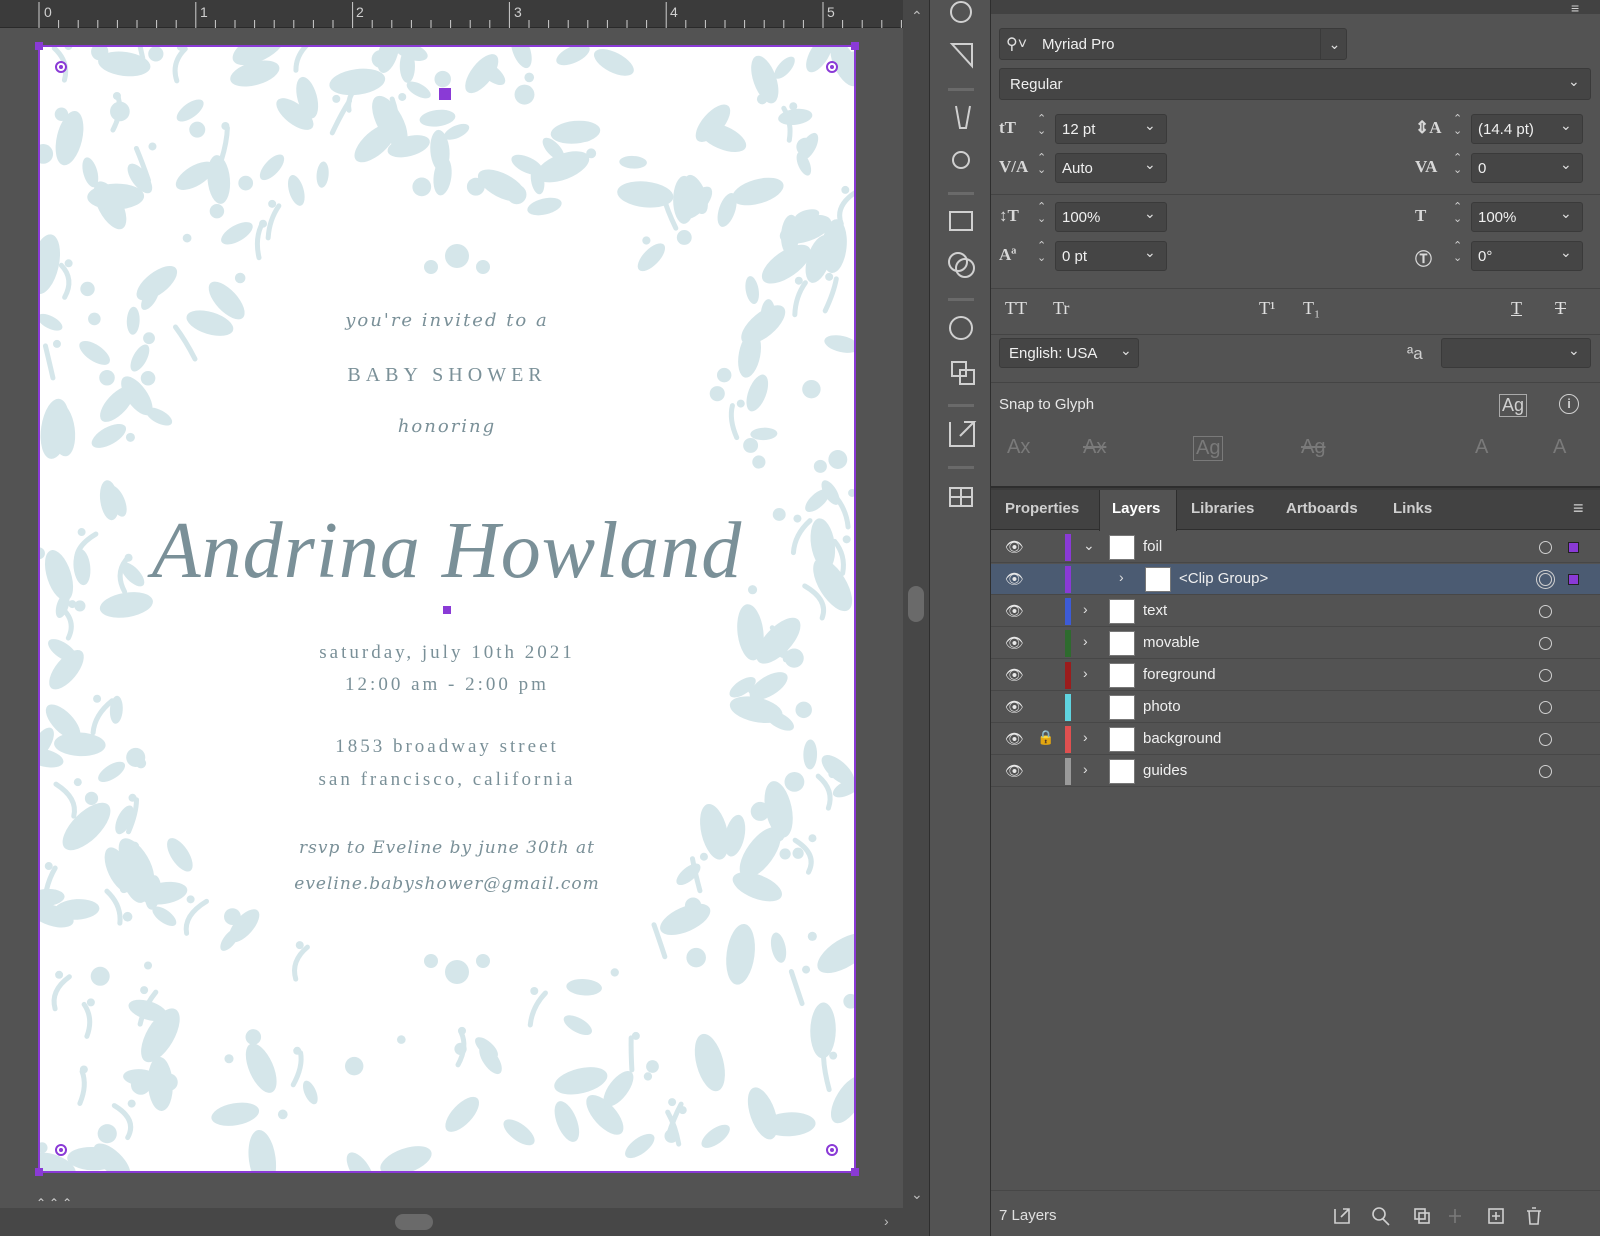 Image resolution: width=1600 pixels, height=1236 pixels. Describe the element at coordinates (1334, 44) in the screenshot. I see `font-family-dropdown-button: ⌄` at that location.